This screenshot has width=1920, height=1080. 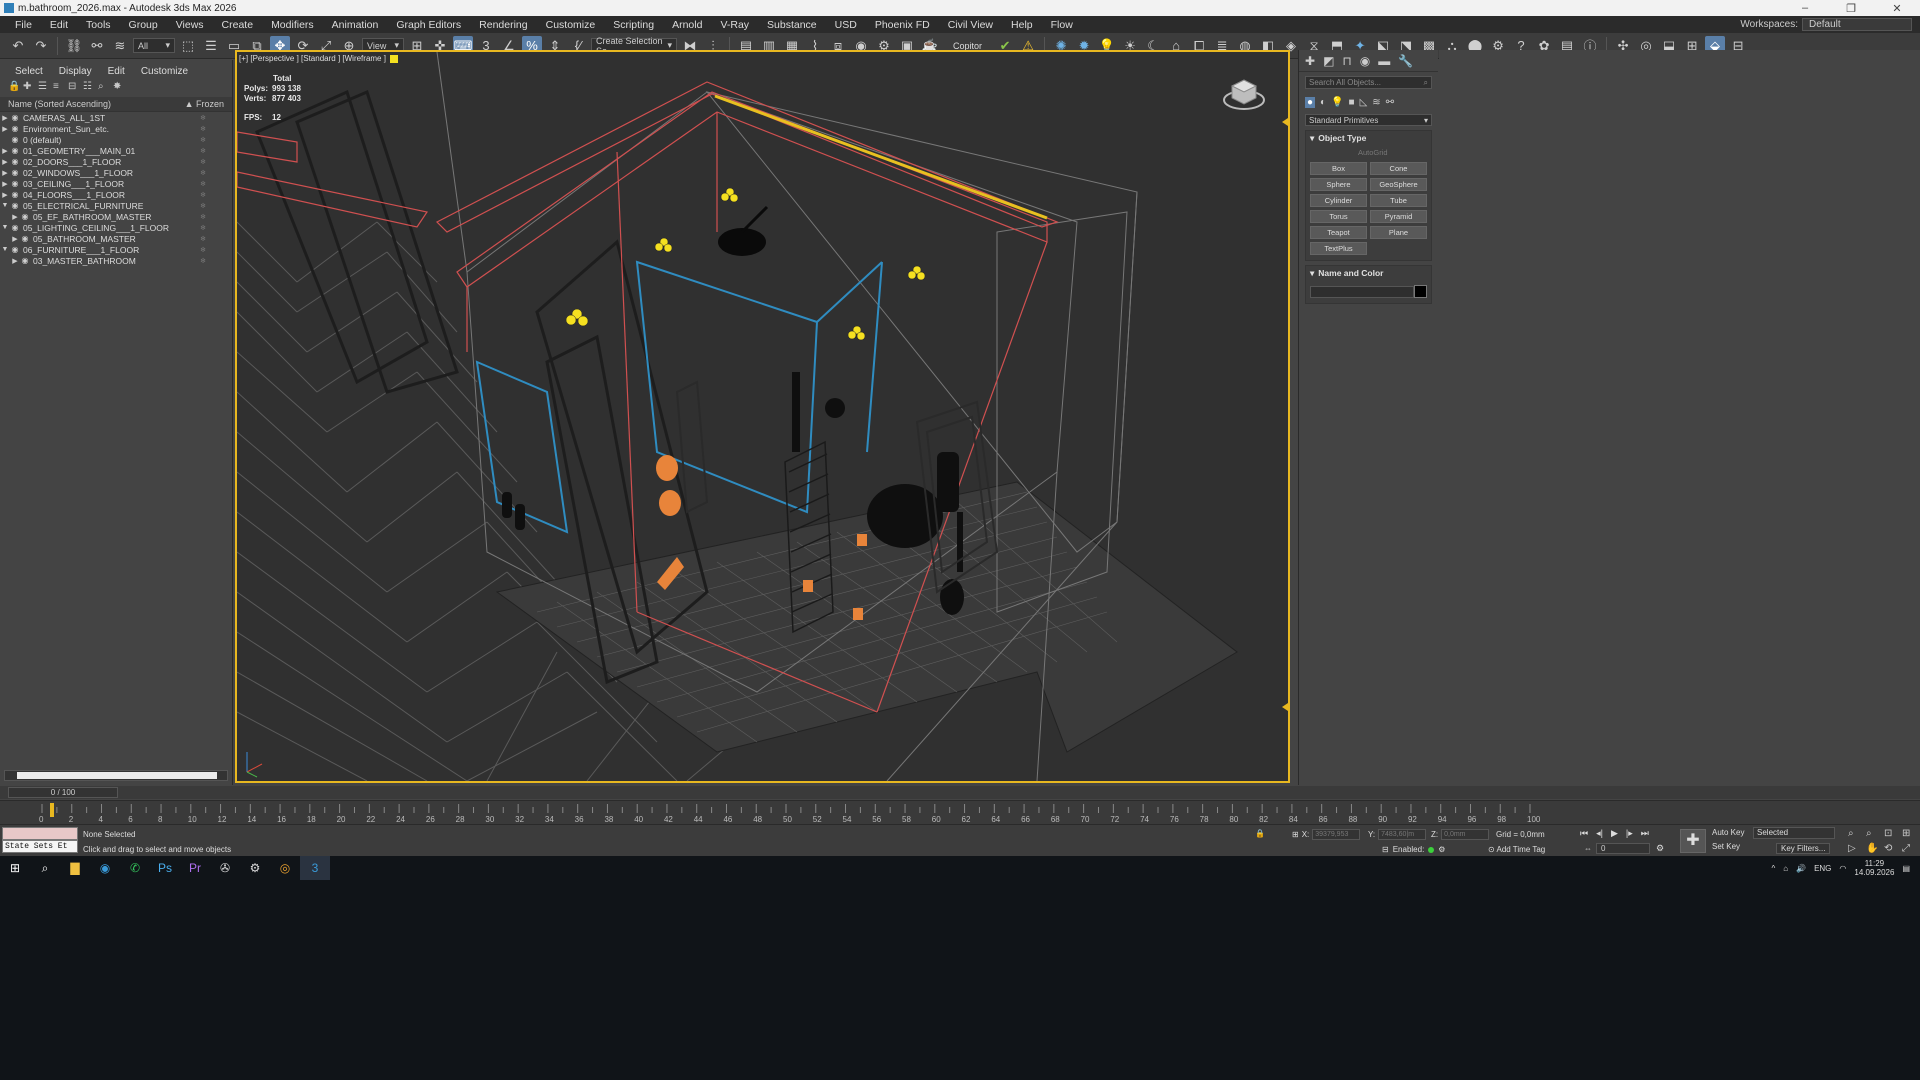 I want to click on add-time-tag: ⊙ Add Time Tag, so click(x=1516, y=849).